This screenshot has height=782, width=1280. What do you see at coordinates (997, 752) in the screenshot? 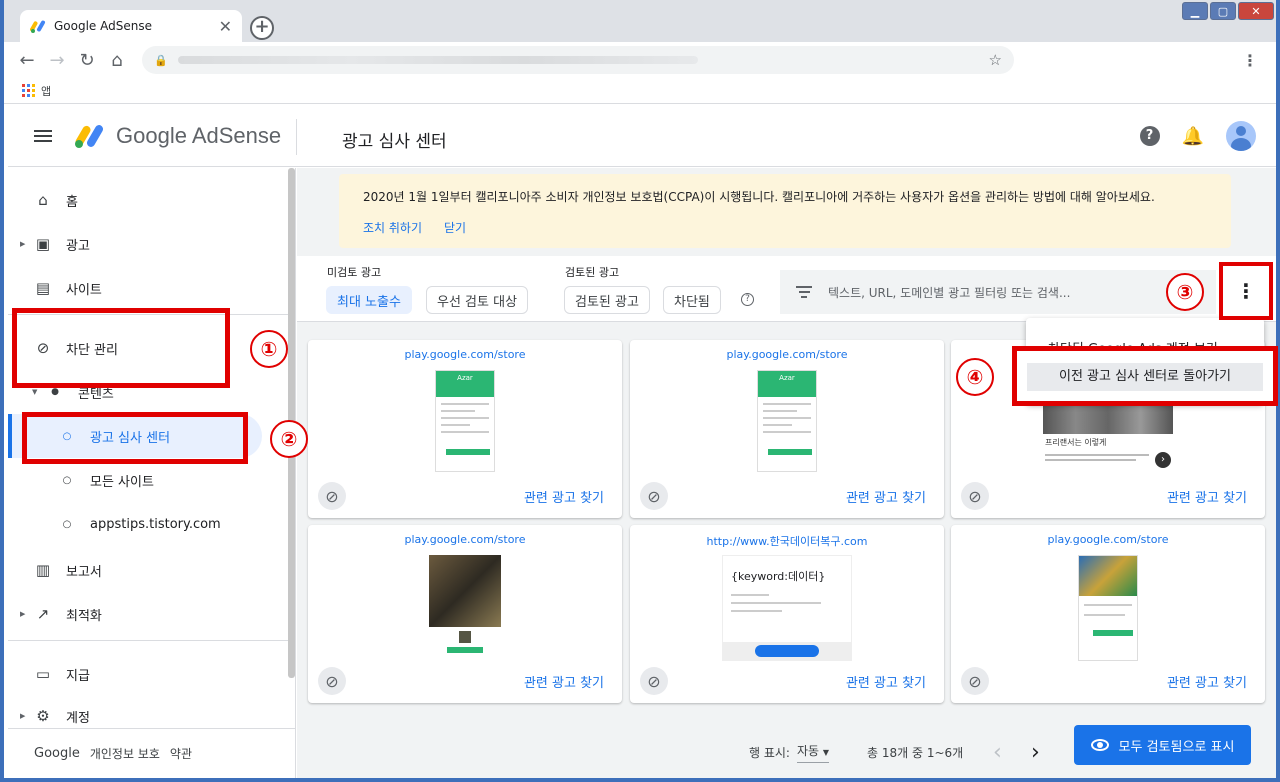
I see `prev-page-icon: ‹` at bounding box center [997, 752].